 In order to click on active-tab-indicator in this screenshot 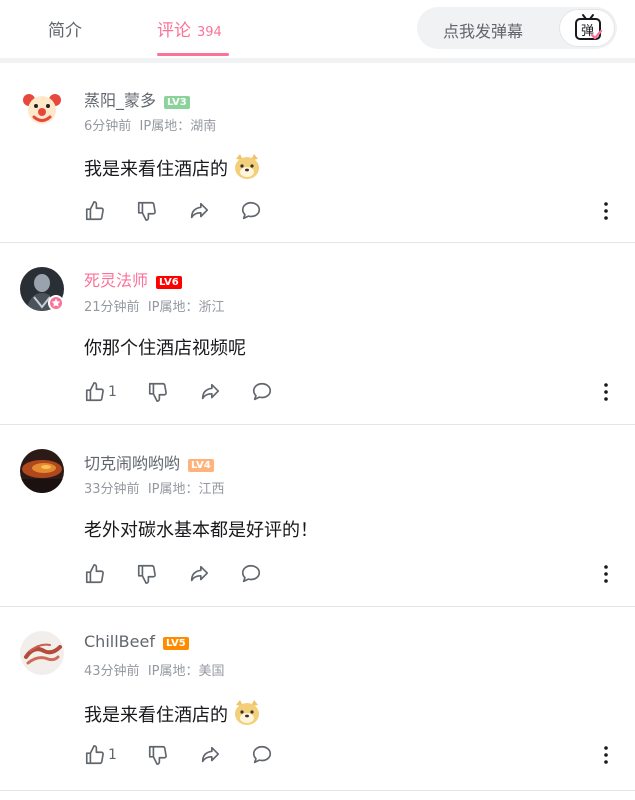, I will do `click(193, 54)`.